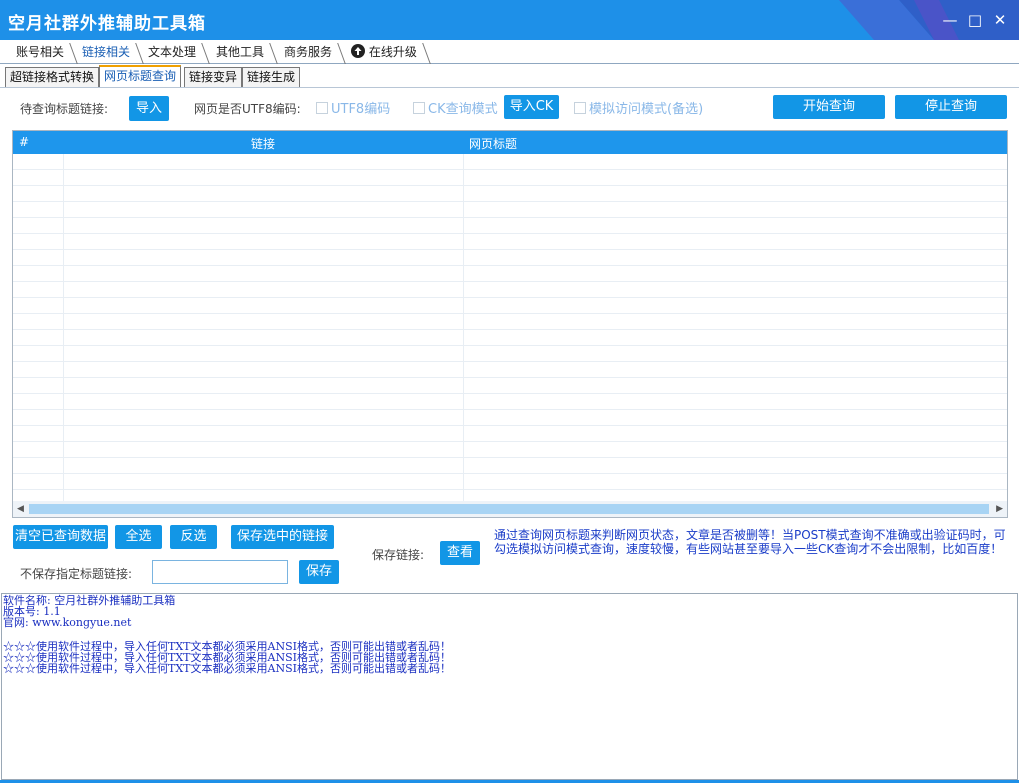 The width and height of the screenshot is (1019, 783). I want to click on horizontal-scrollbar: ◀ ▶, so click(510, 509).